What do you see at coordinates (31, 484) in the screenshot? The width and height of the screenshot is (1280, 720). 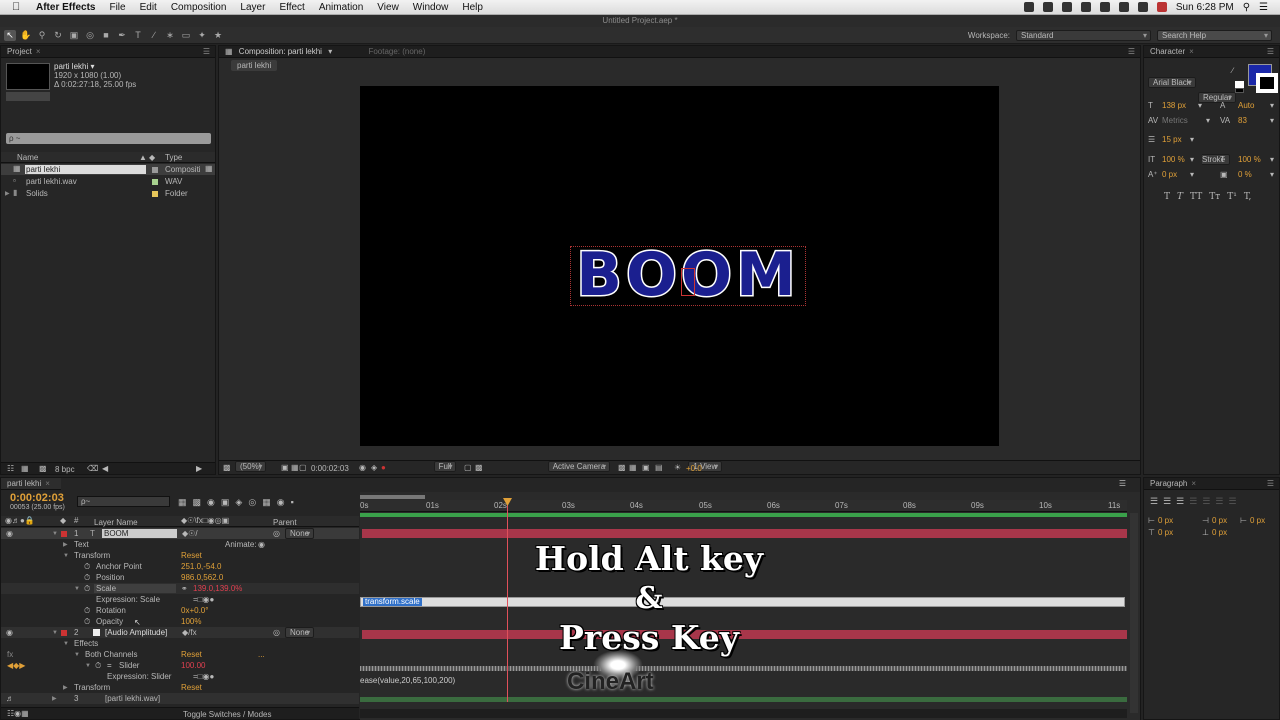 I see `timeline-tab: parti lekhi ×` at bounding box center [31, 484].